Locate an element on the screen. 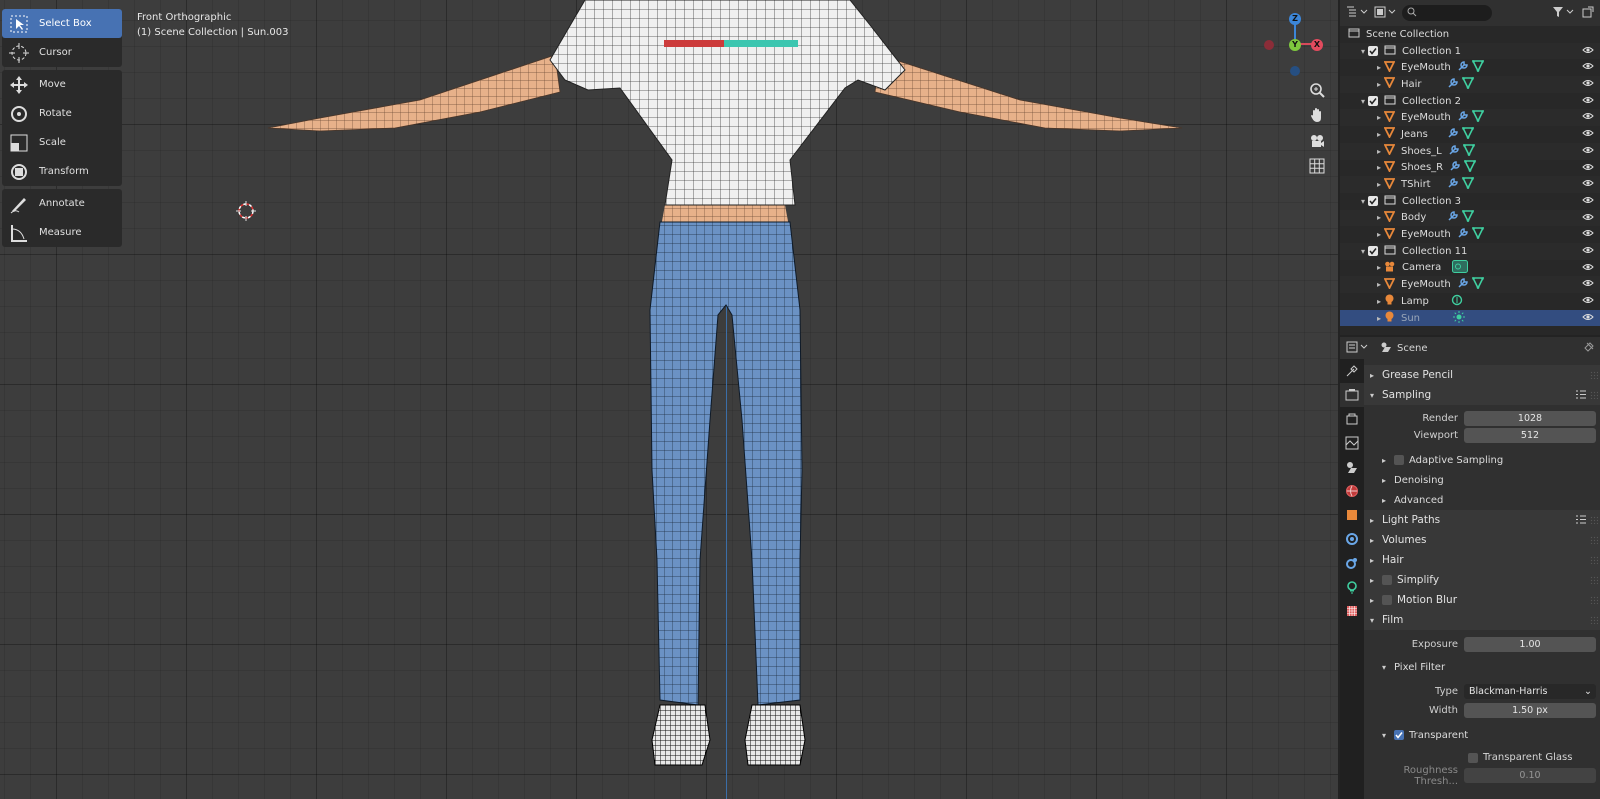 The image size is (1600, 799). outliner-object-row: ▸ TShirt is located at coordinates (1470, 184).